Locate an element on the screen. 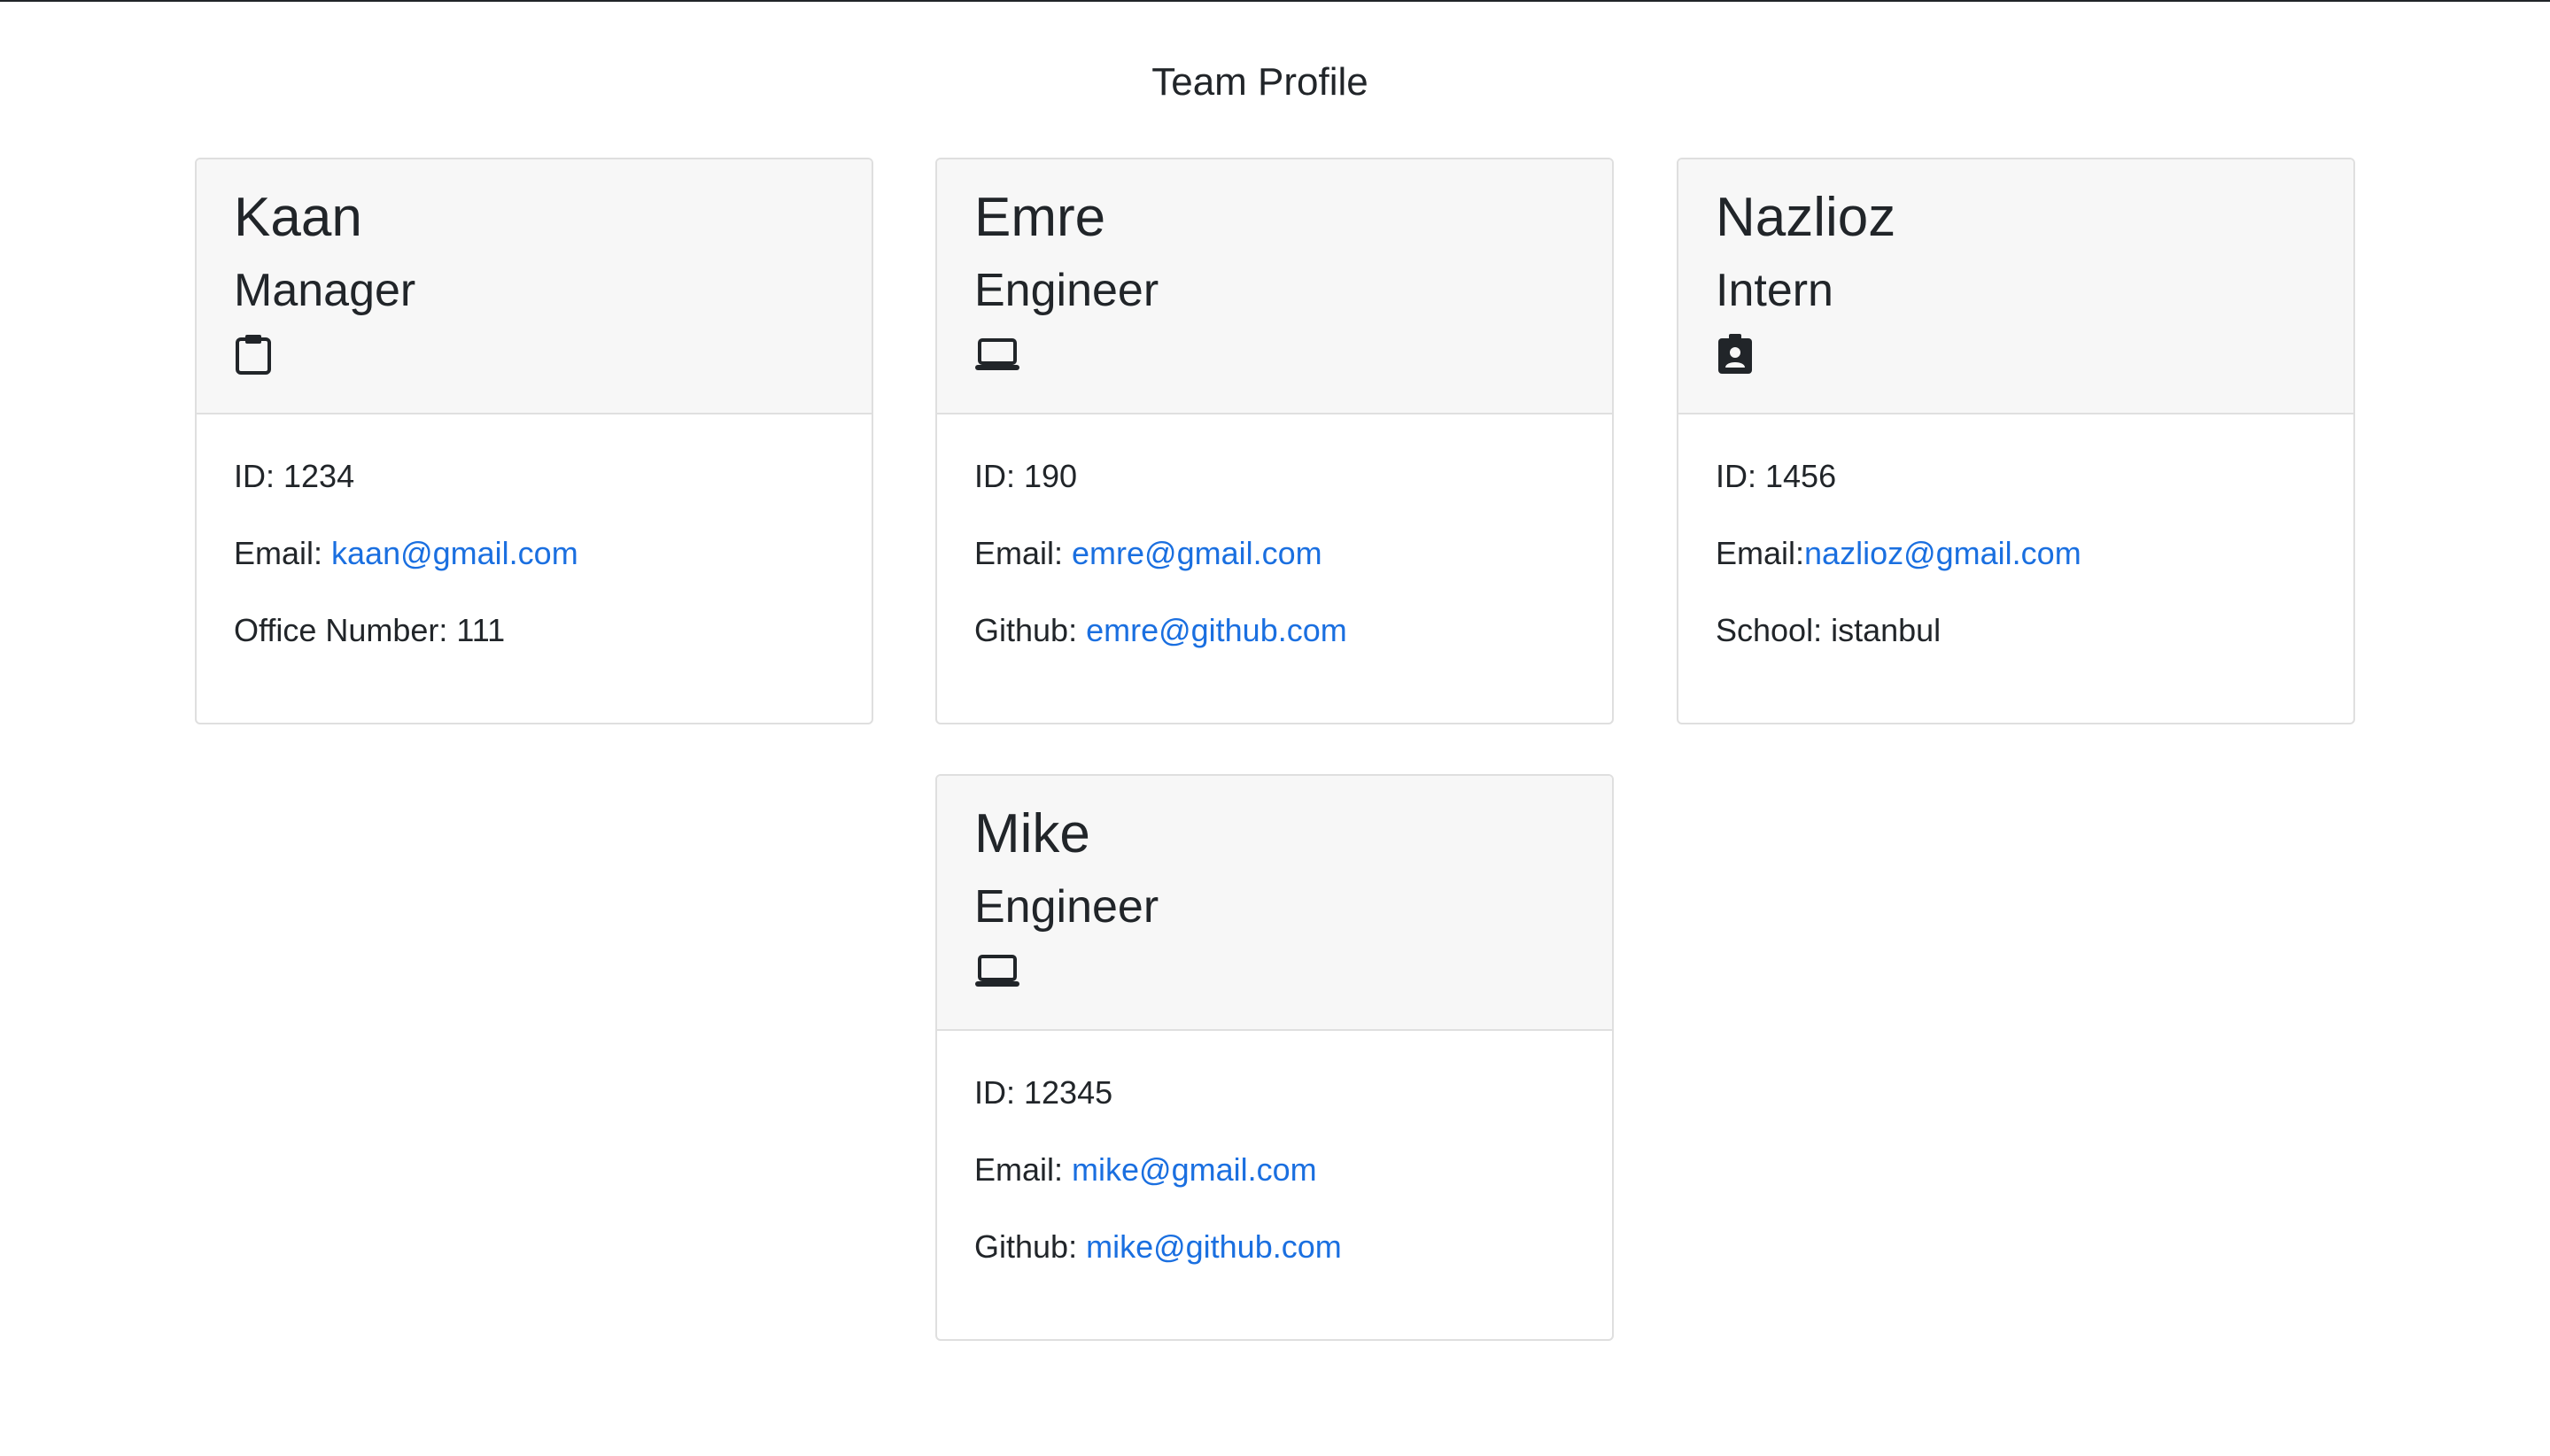 This screenshot has width=2550, height=1456. member-name: Mike is located at coordinates (1032, 834).